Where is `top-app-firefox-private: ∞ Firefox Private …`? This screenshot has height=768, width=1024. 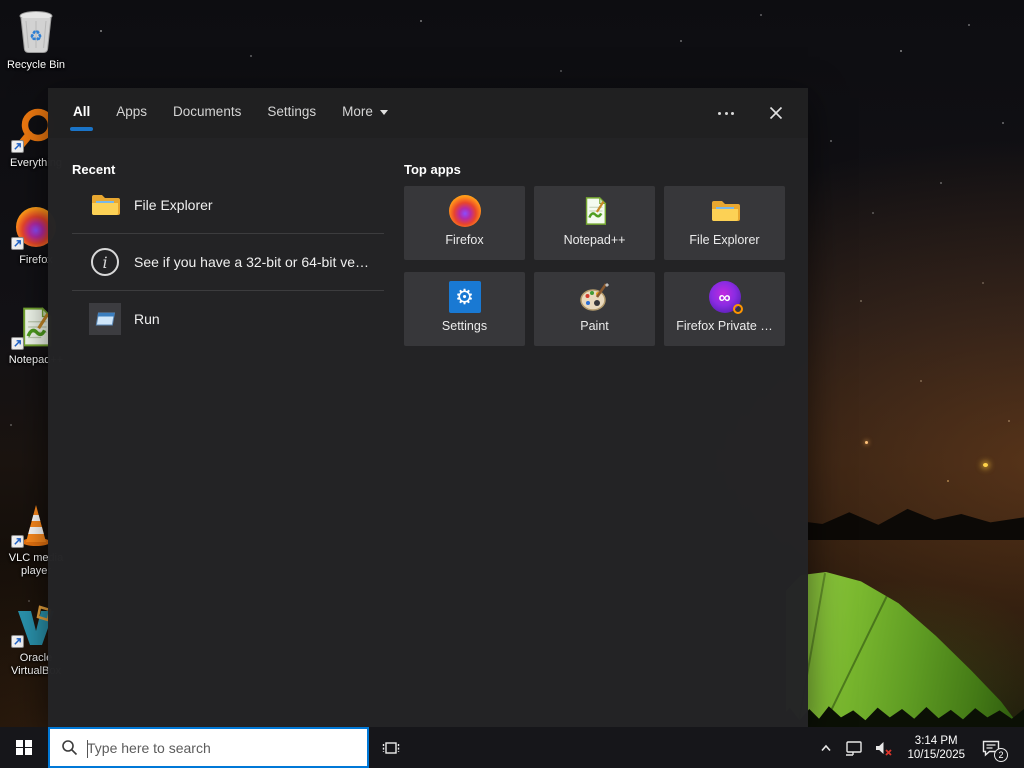 top-app-firefox-private: ∞ Firefox Private … is located at coordinates (724, 309).